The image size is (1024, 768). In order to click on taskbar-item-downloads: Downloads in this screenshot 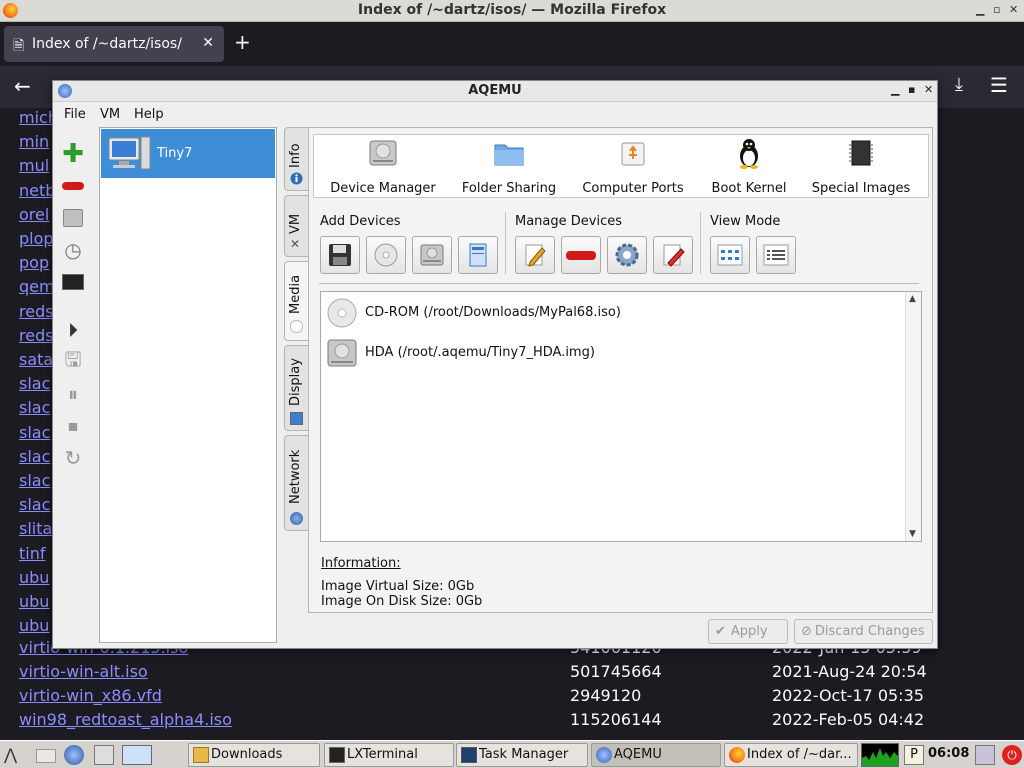, I will do `click(254, 755)`.